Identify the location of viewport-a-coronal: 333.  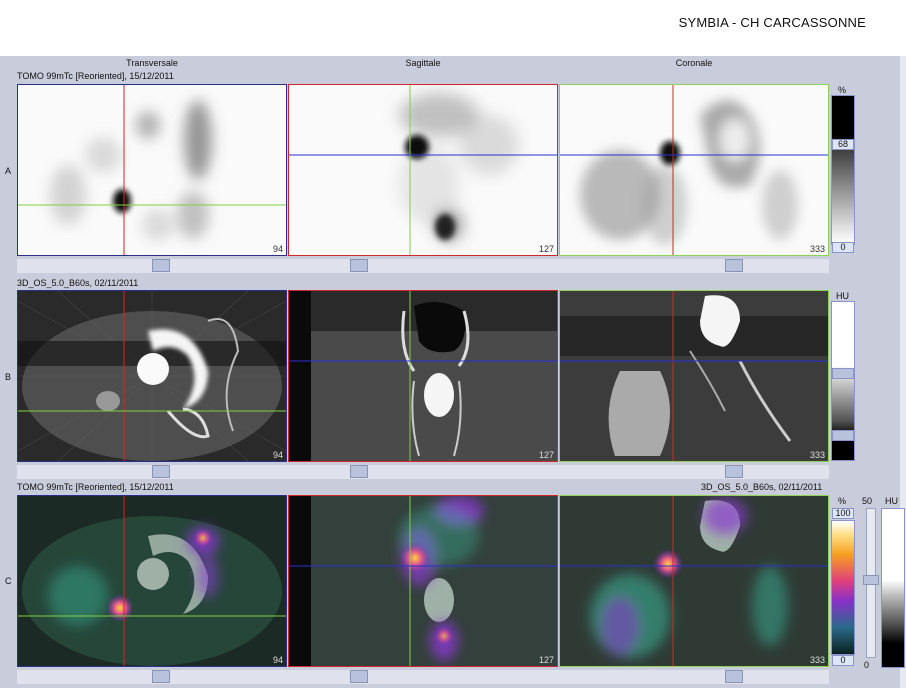
(694, 170).